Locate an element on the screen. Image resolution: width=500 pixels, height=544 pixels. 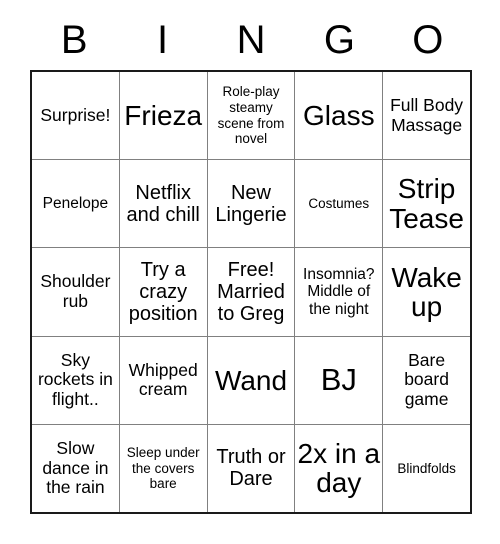
bingo-cell-label: Truth or Dare is located at coordinates (251, 468).